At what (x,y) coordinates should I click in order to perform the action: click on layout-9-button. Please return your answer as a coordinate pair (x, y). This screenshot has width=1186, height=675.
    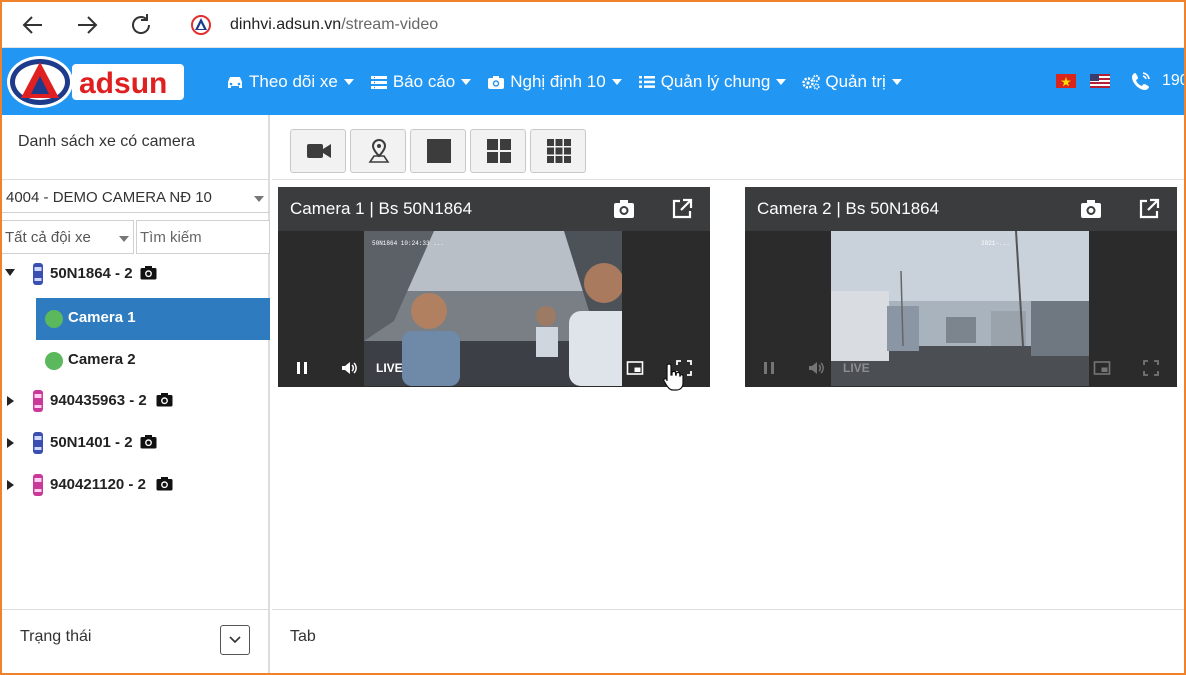
    Looking at the image, I should click on (558, 151).